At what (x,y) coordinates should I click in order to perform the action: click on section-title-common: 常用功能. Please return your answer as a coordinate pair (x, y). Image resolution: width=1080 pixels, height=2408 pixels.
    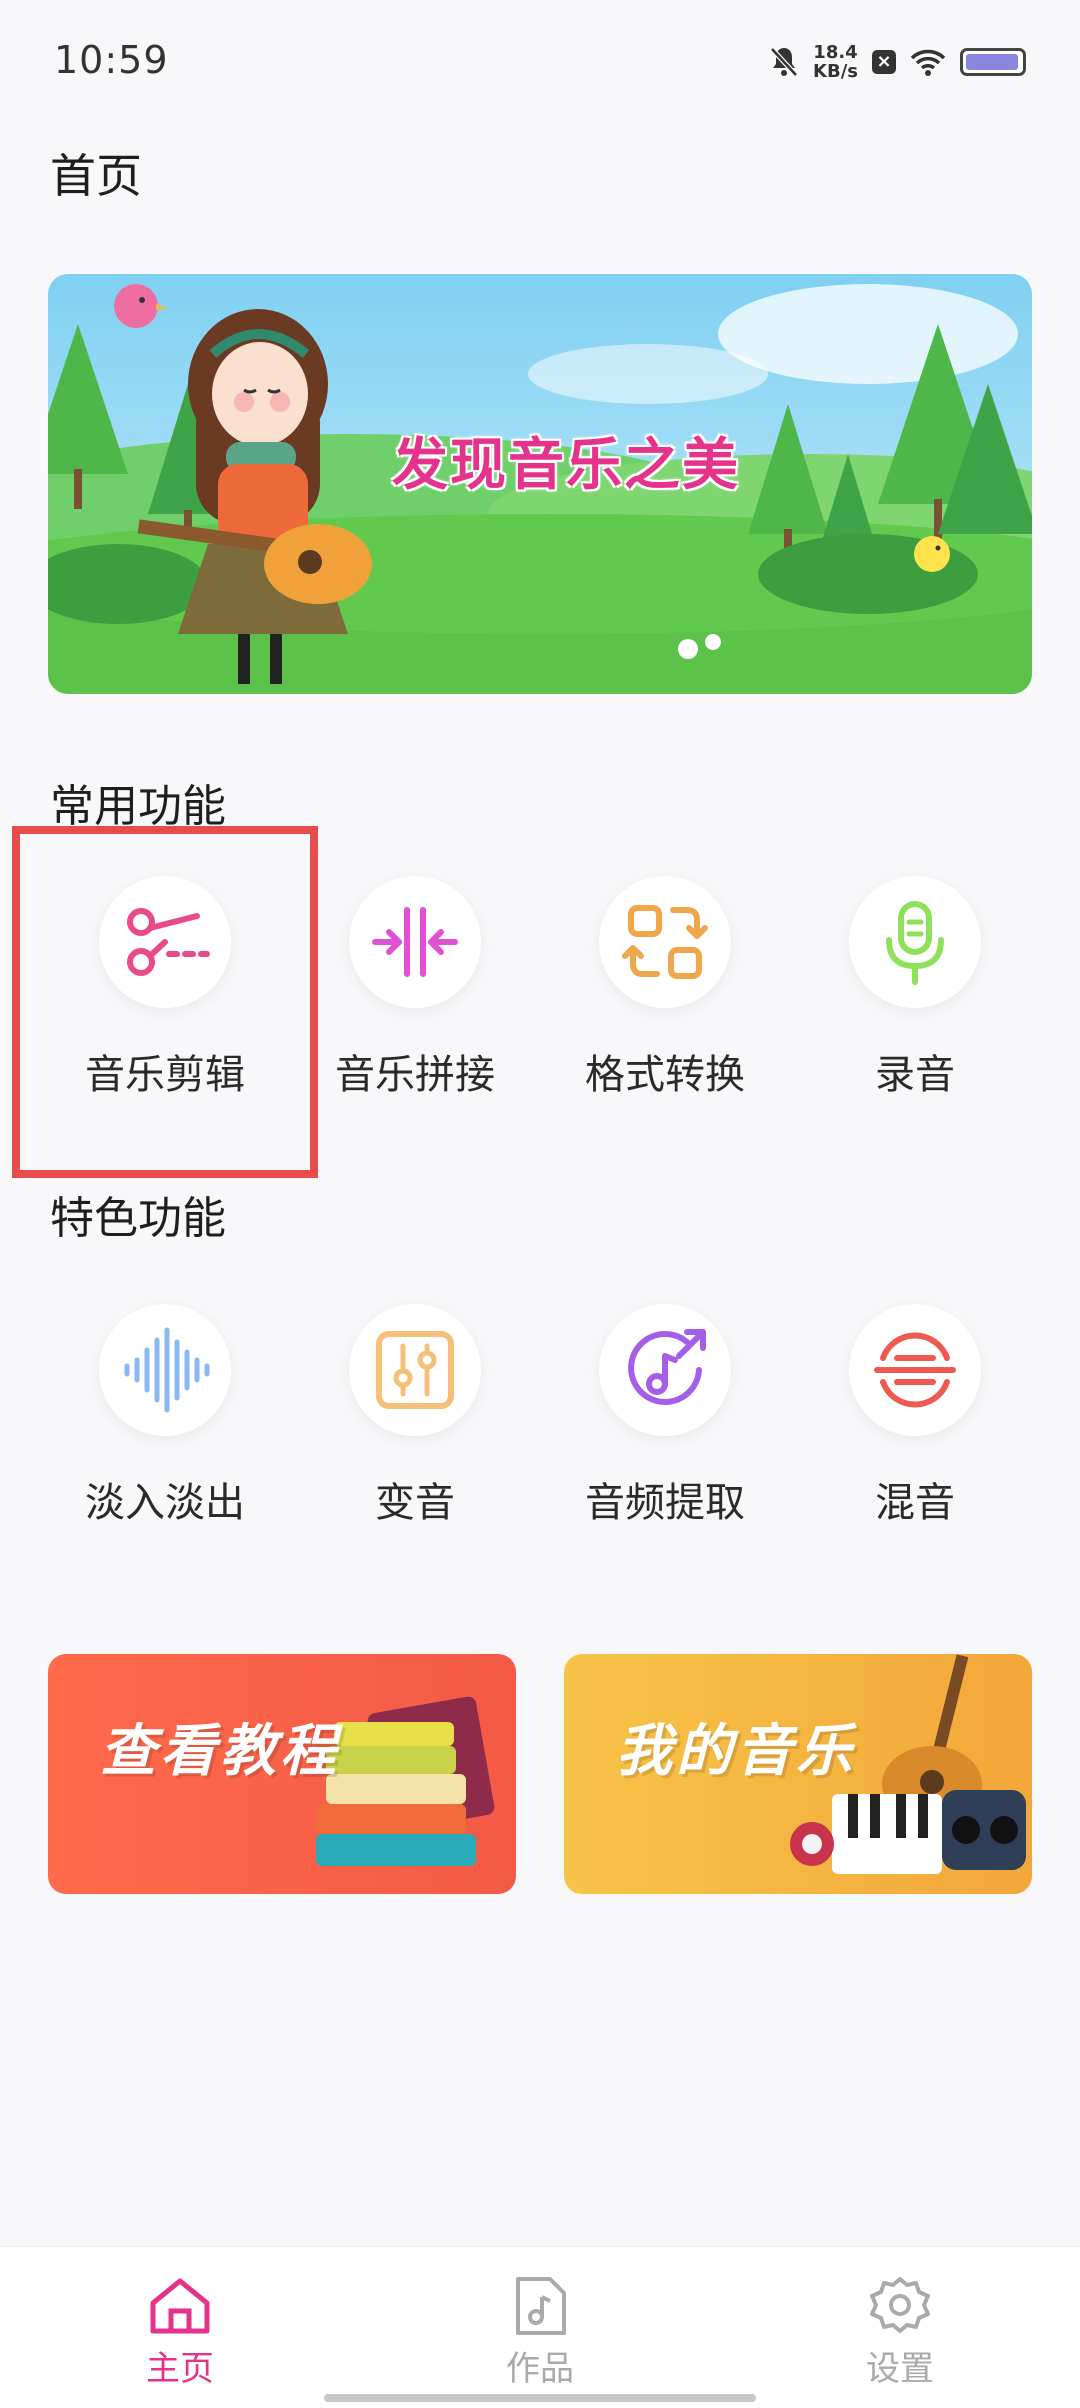
    Looking at the image, I should click on (138, 806).